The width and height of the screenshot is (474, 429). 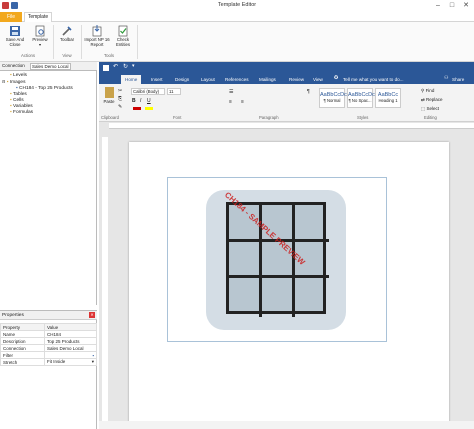 I want to click on style-normal: AaBbCcDc ¶ Normal, so click(x=333, y=98).